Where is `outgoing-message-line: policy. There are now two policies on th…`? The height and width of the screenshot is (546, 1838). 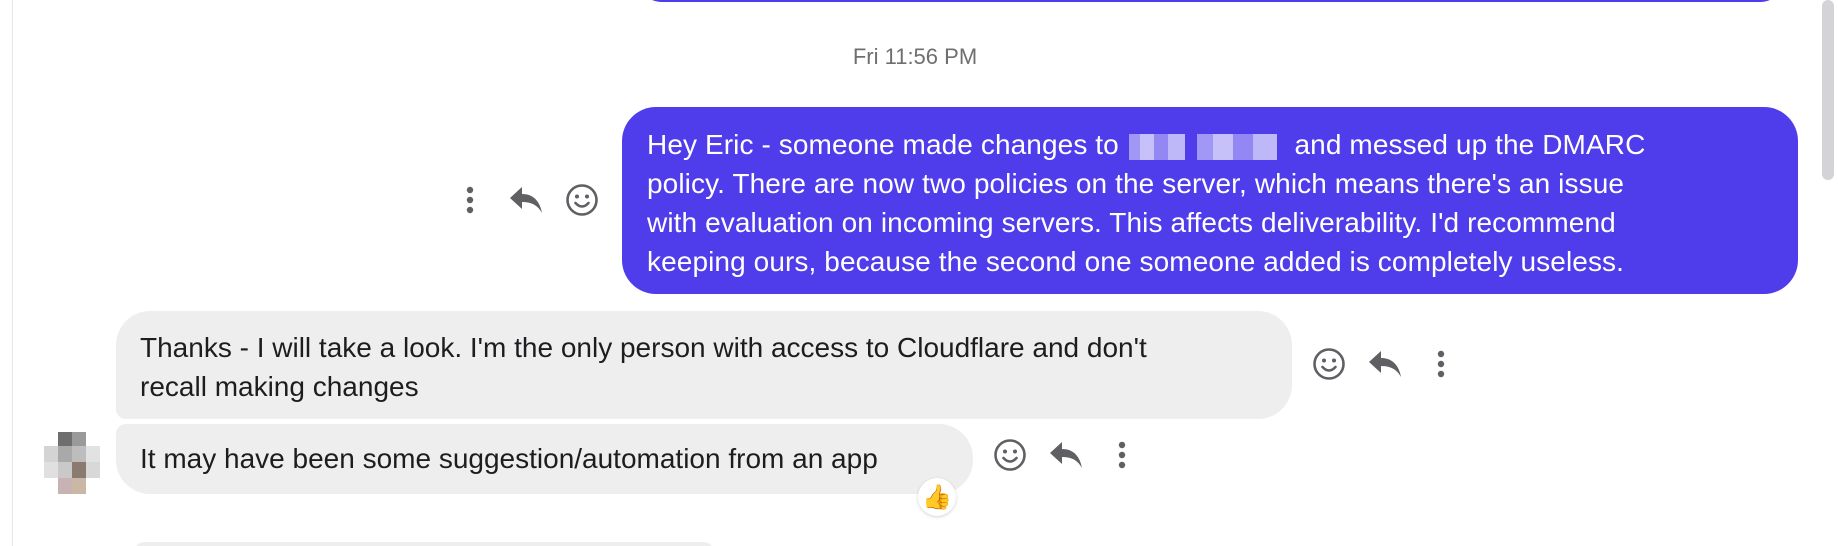 outgoing-message-line: policy. There are now two policies on th… is located at coordinates (1136, 183).